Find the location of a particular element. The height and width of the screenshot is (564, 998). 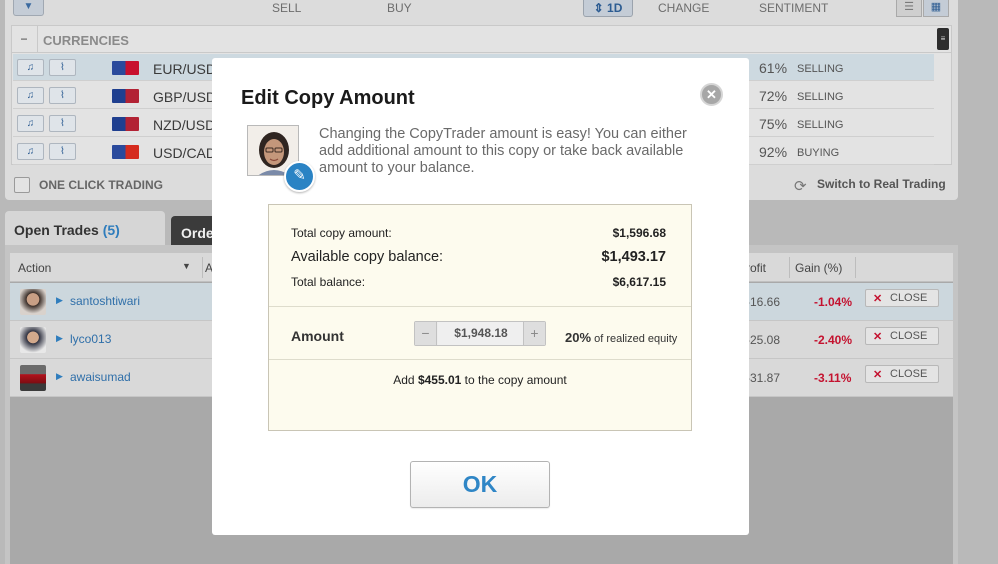

add-amount-message: Add $455.01 to the copy amount is located at coordinates (480, 380).